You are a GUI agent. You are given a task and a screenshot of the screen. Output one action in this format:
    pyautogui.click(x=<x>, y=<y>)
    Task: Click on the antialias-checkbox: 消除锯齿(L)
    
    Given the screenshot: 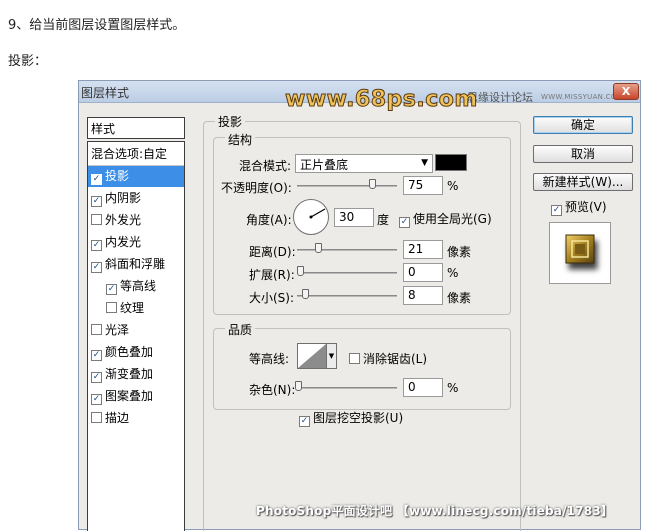 What is the action you would take?
    pyautogui.click(x=388, y=358)
    